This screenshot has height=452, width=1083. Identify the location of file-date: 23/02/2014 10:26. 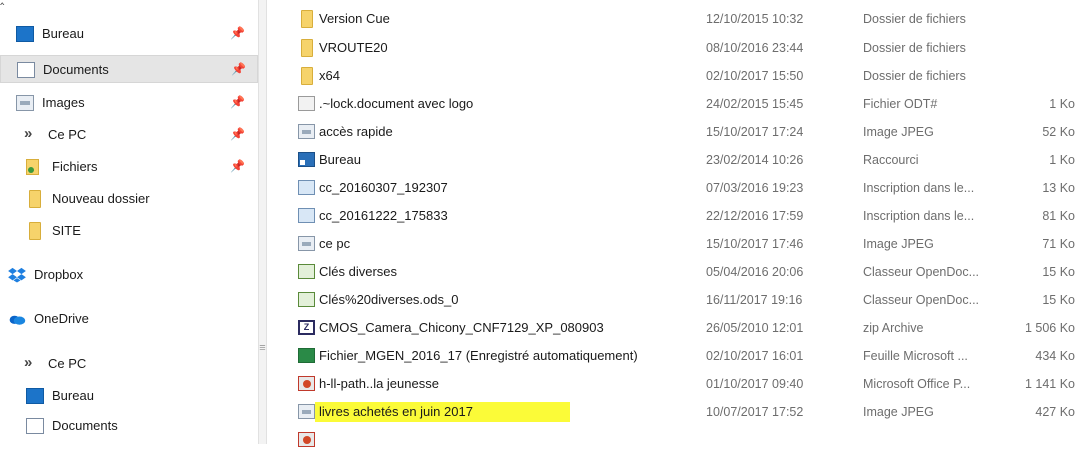
(755, 160).